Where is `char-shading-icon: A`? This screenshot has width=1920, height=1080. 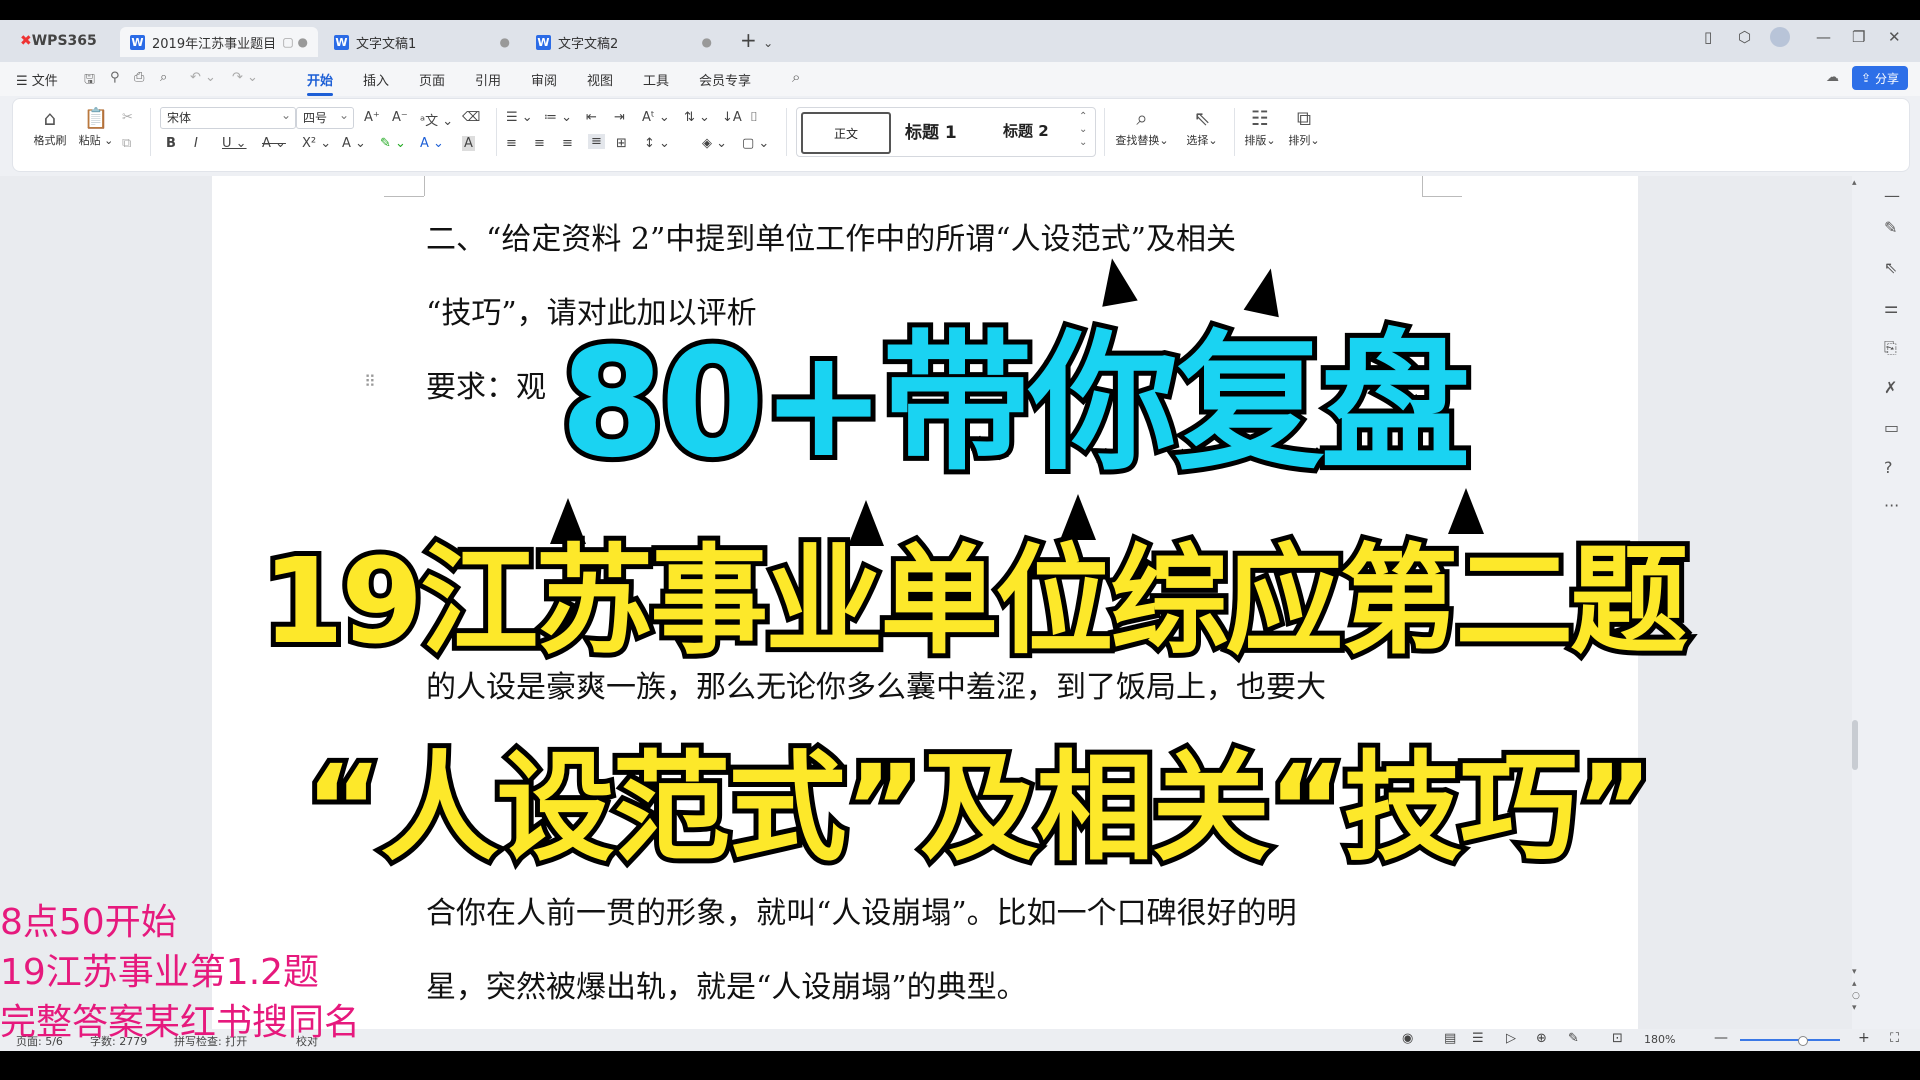 char-shading-icon: A is located at coordinates (468, 143).